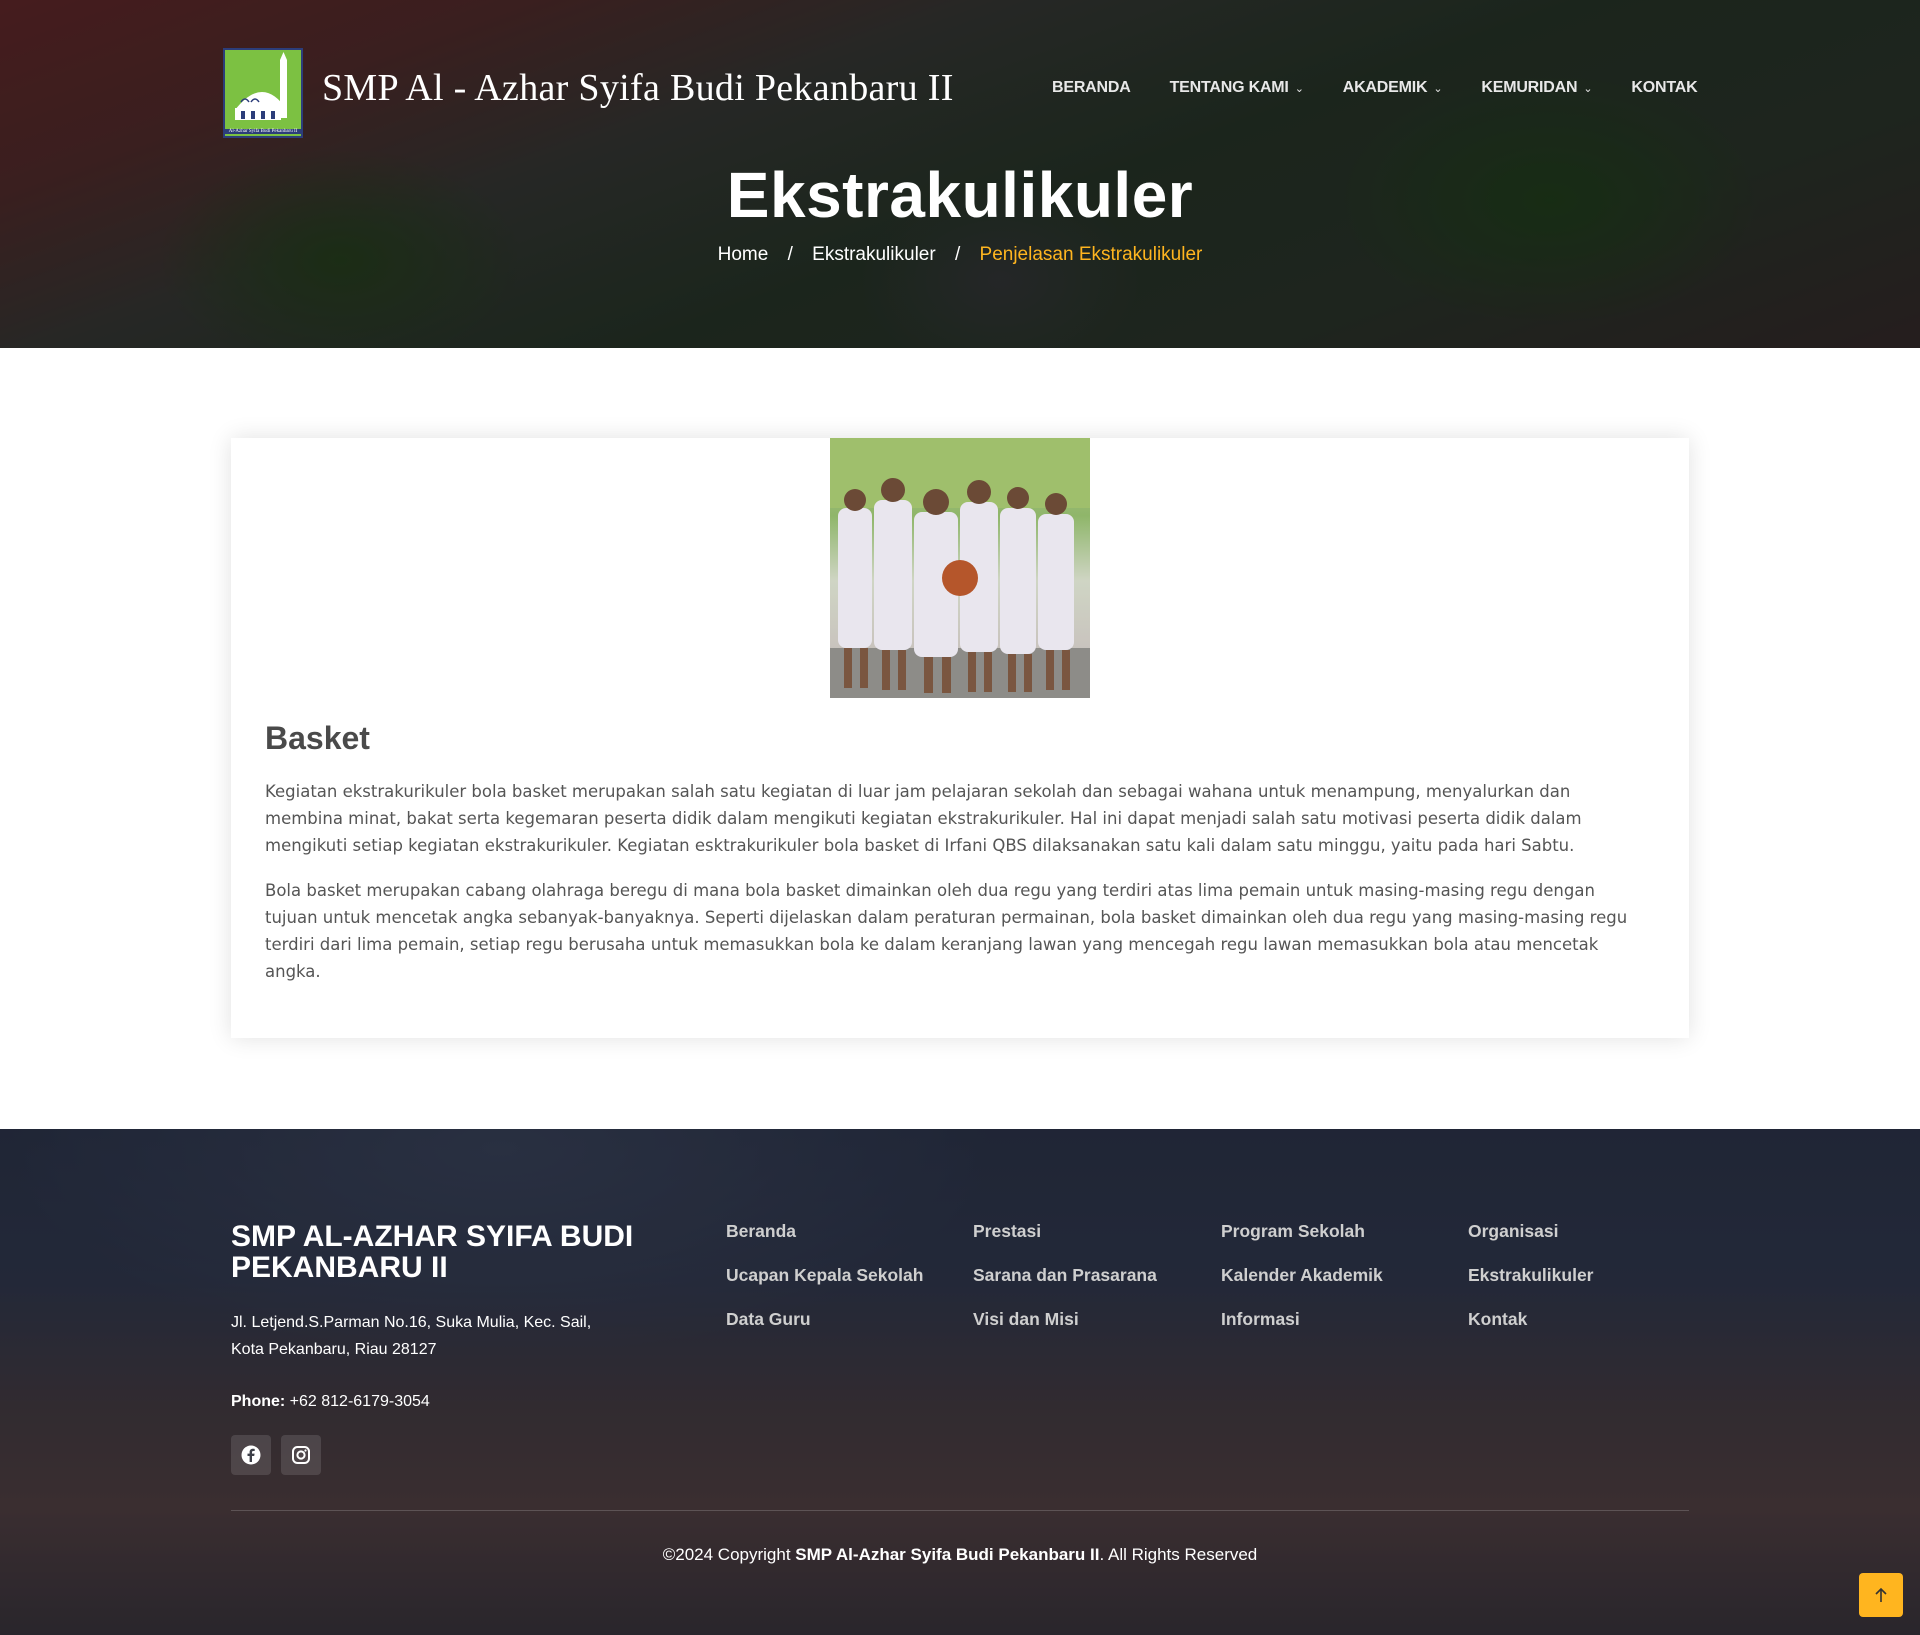 The width and height of the screenshot is (1920, 1635). What do you see at coordinates (824, 1275) in the screenshot?
I see `footer-link-ucapan-kepala-sekolah: Ucapan Kepala Sekolah` at bounding box center [824, 1275].